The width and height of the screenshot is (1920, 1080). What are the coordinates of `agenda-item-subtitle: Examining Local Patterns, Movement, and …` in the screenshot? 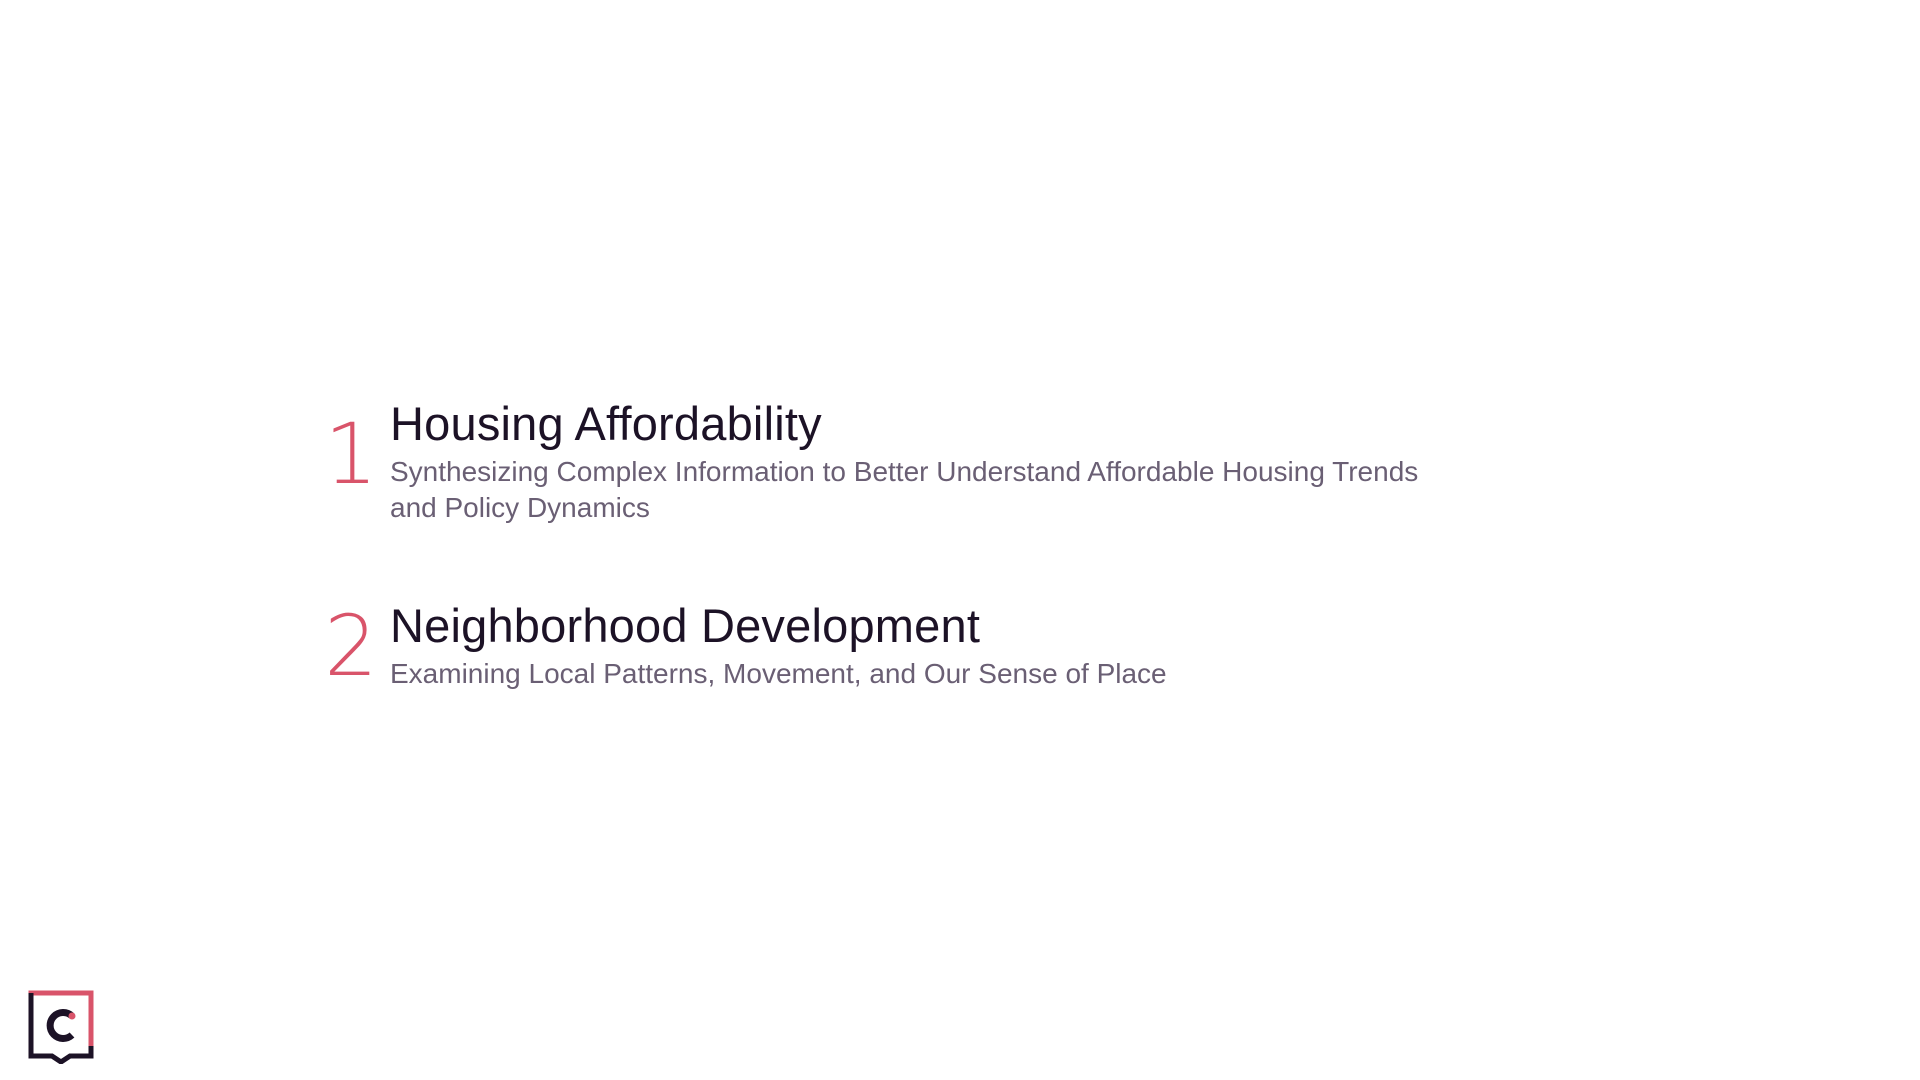 It's located at (778, 673).